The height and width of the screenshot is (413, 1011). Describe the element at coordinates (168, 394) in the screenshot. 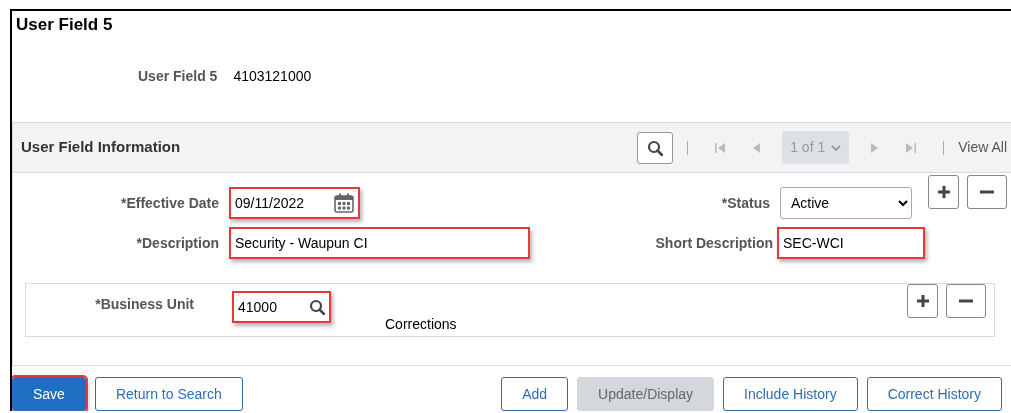

I see `action-button: Return to Search` at that location.